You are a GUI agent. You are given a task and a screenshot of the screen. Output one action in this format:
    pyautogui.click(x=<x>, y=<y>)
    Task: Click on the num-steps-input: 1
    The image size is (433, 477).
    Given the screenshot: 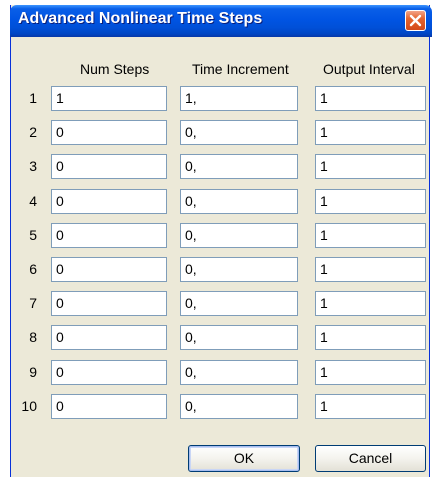 What is the action you would take?
    pyautogui.click(x=109, y=98)
    